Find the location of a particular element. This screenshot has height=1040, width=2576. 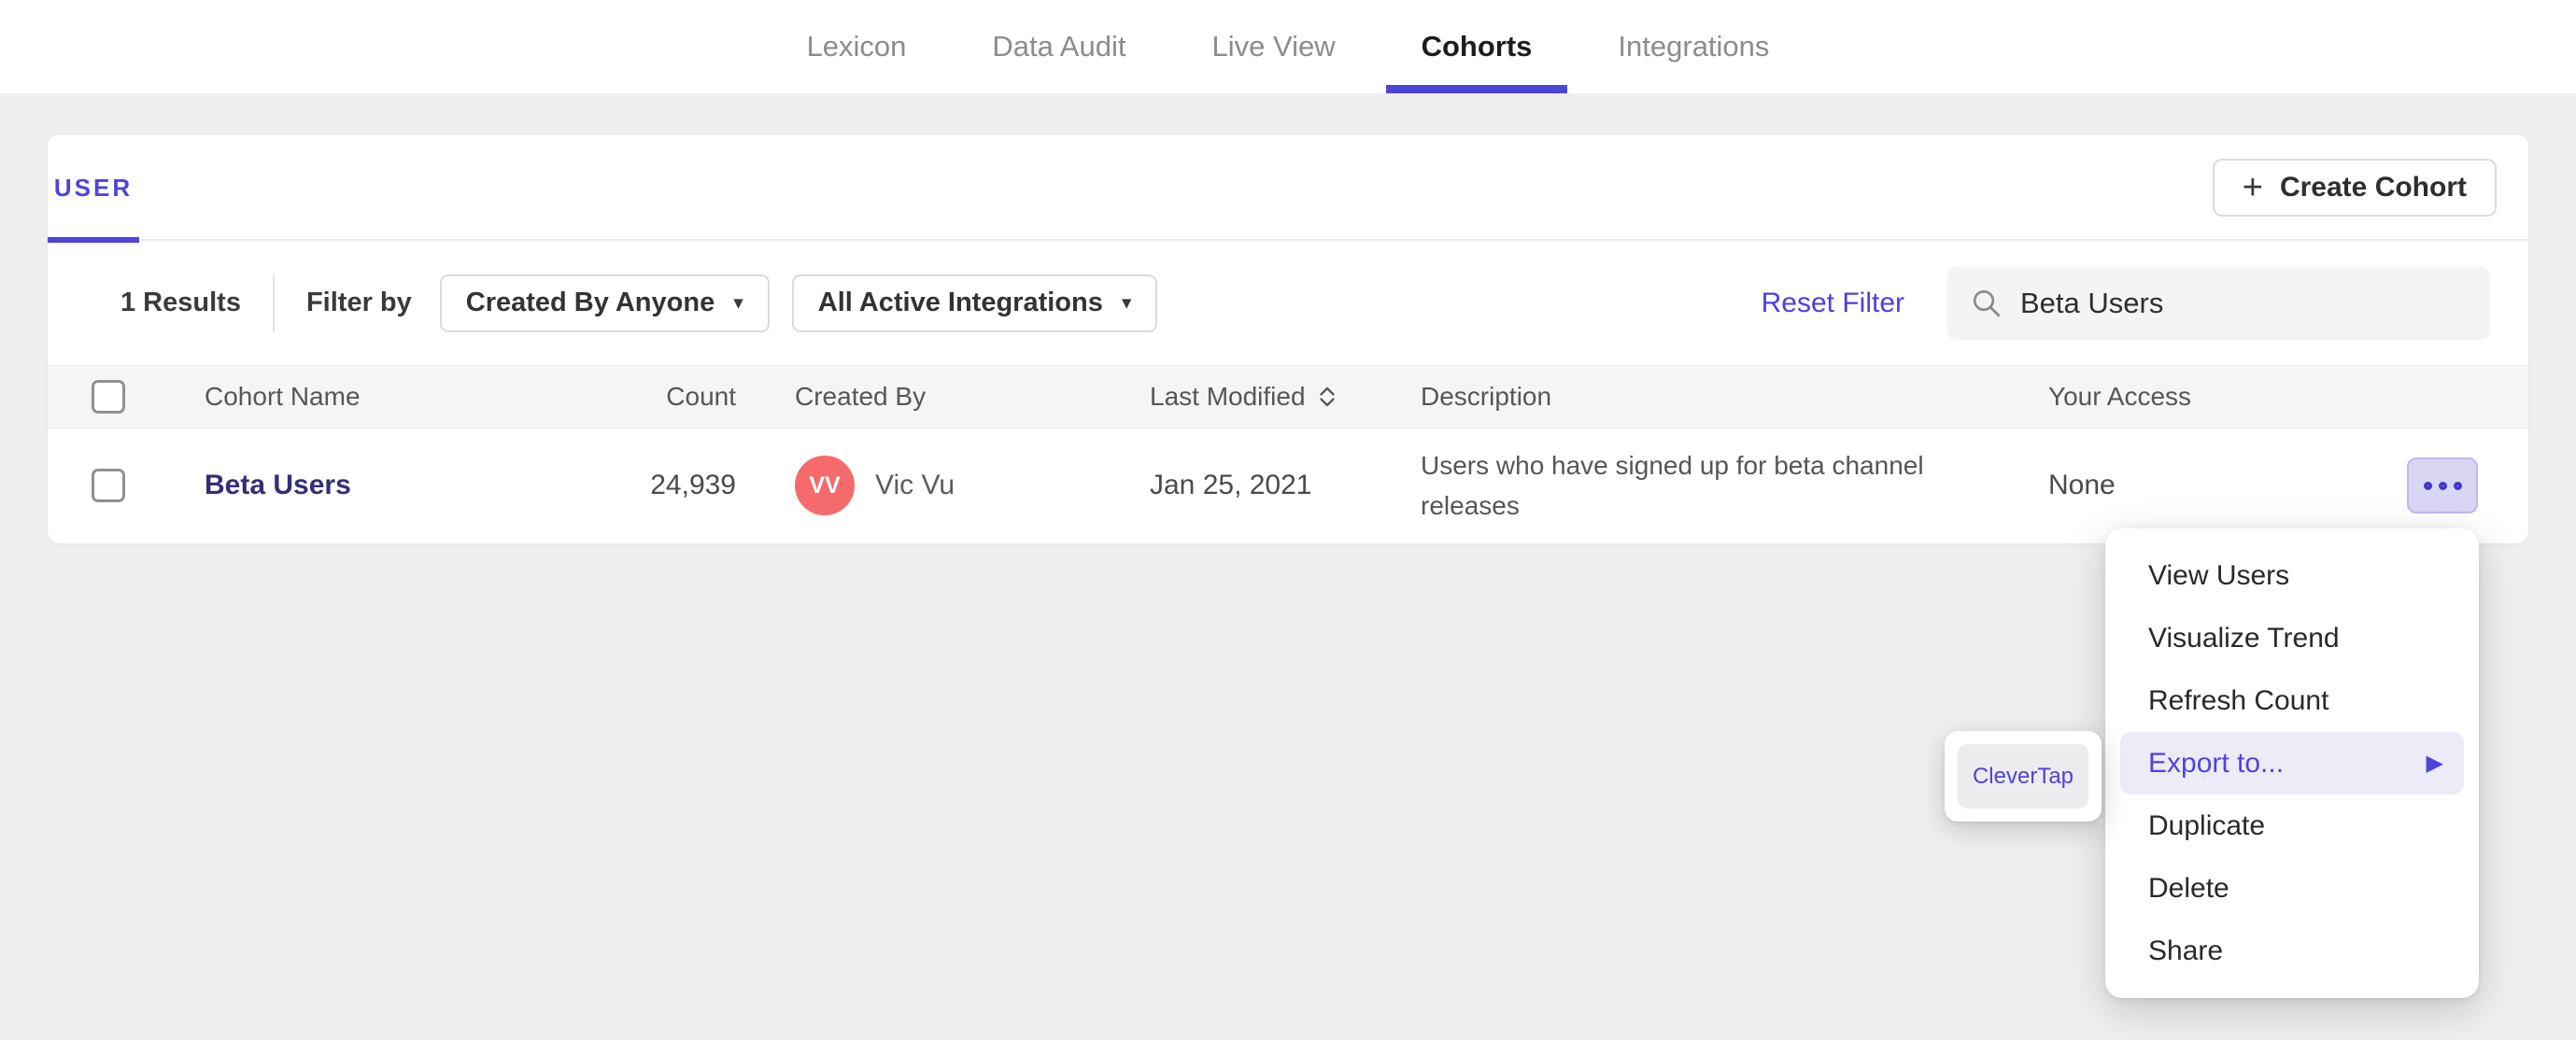

search-icon is located at coordinates (1987, 302).